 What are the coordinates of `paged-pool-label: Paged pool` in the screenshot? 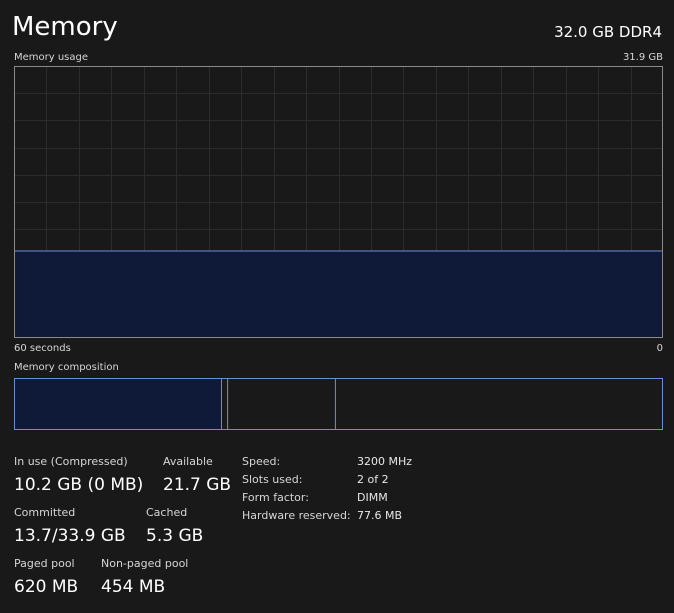 It's located at (44, 563).